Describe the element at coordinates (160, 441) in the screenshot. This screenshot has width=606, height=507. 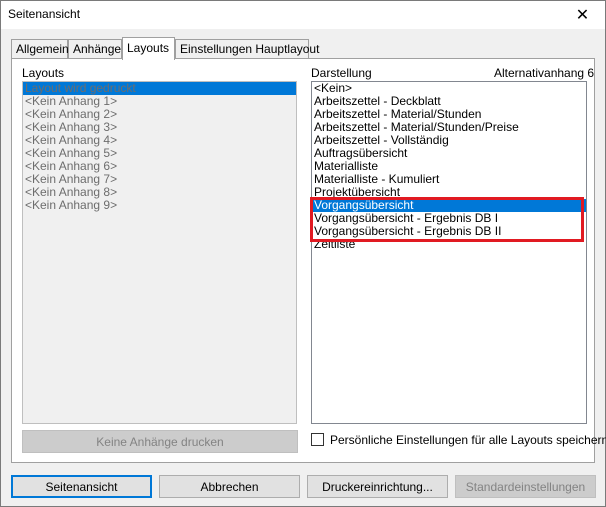
I see `no-attachments-button: Keine Anhänge drucken` at that location.